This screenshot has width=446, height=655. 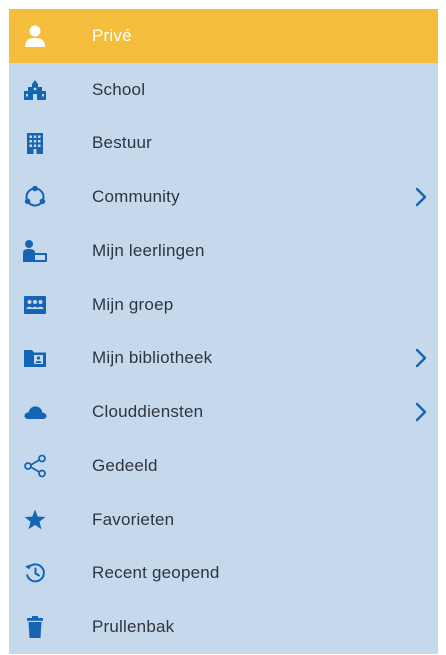 What do you see at coordinates (223, 36) in the screenshot?
I see `nav-item-prive: Privé` at bounding box center [223, 36].